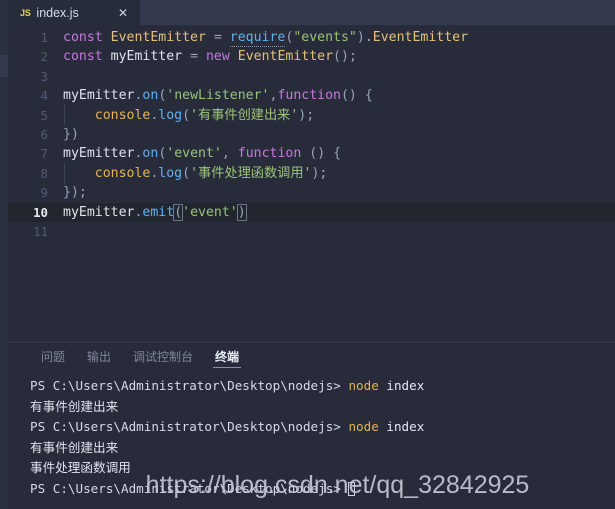 This screenshot has width=615, height=509. What do you see at coordinates (44, 76) in the screenshot?
I see `line-number: 3` at bounding box center [44, 76].